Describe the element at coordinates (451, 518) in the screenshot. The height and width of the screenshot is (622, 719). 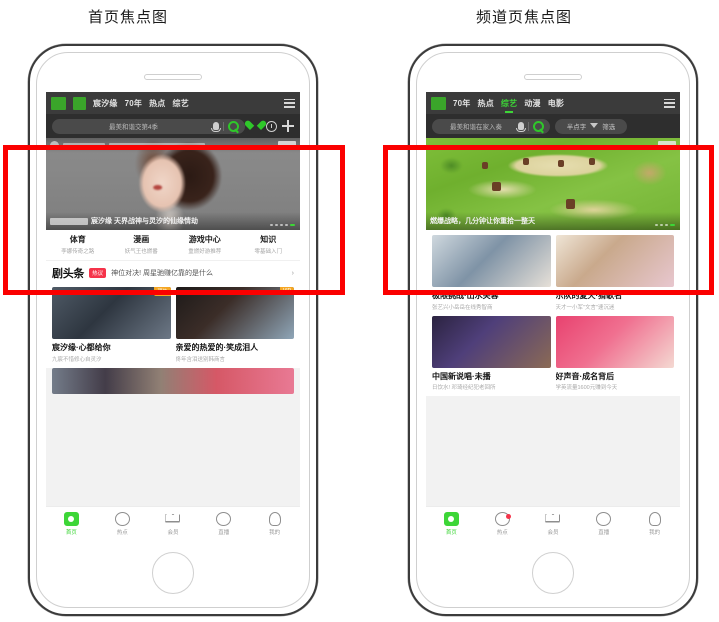
I see `home-icon` at that location.